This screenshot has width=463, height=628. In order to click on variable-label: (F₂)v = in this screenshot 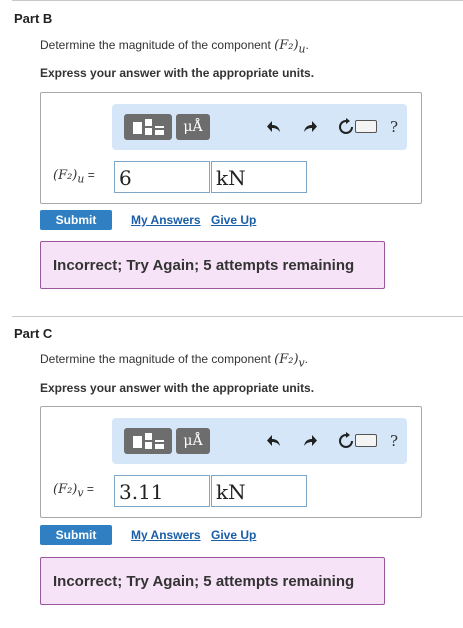, I will do `click(73, 491)`.